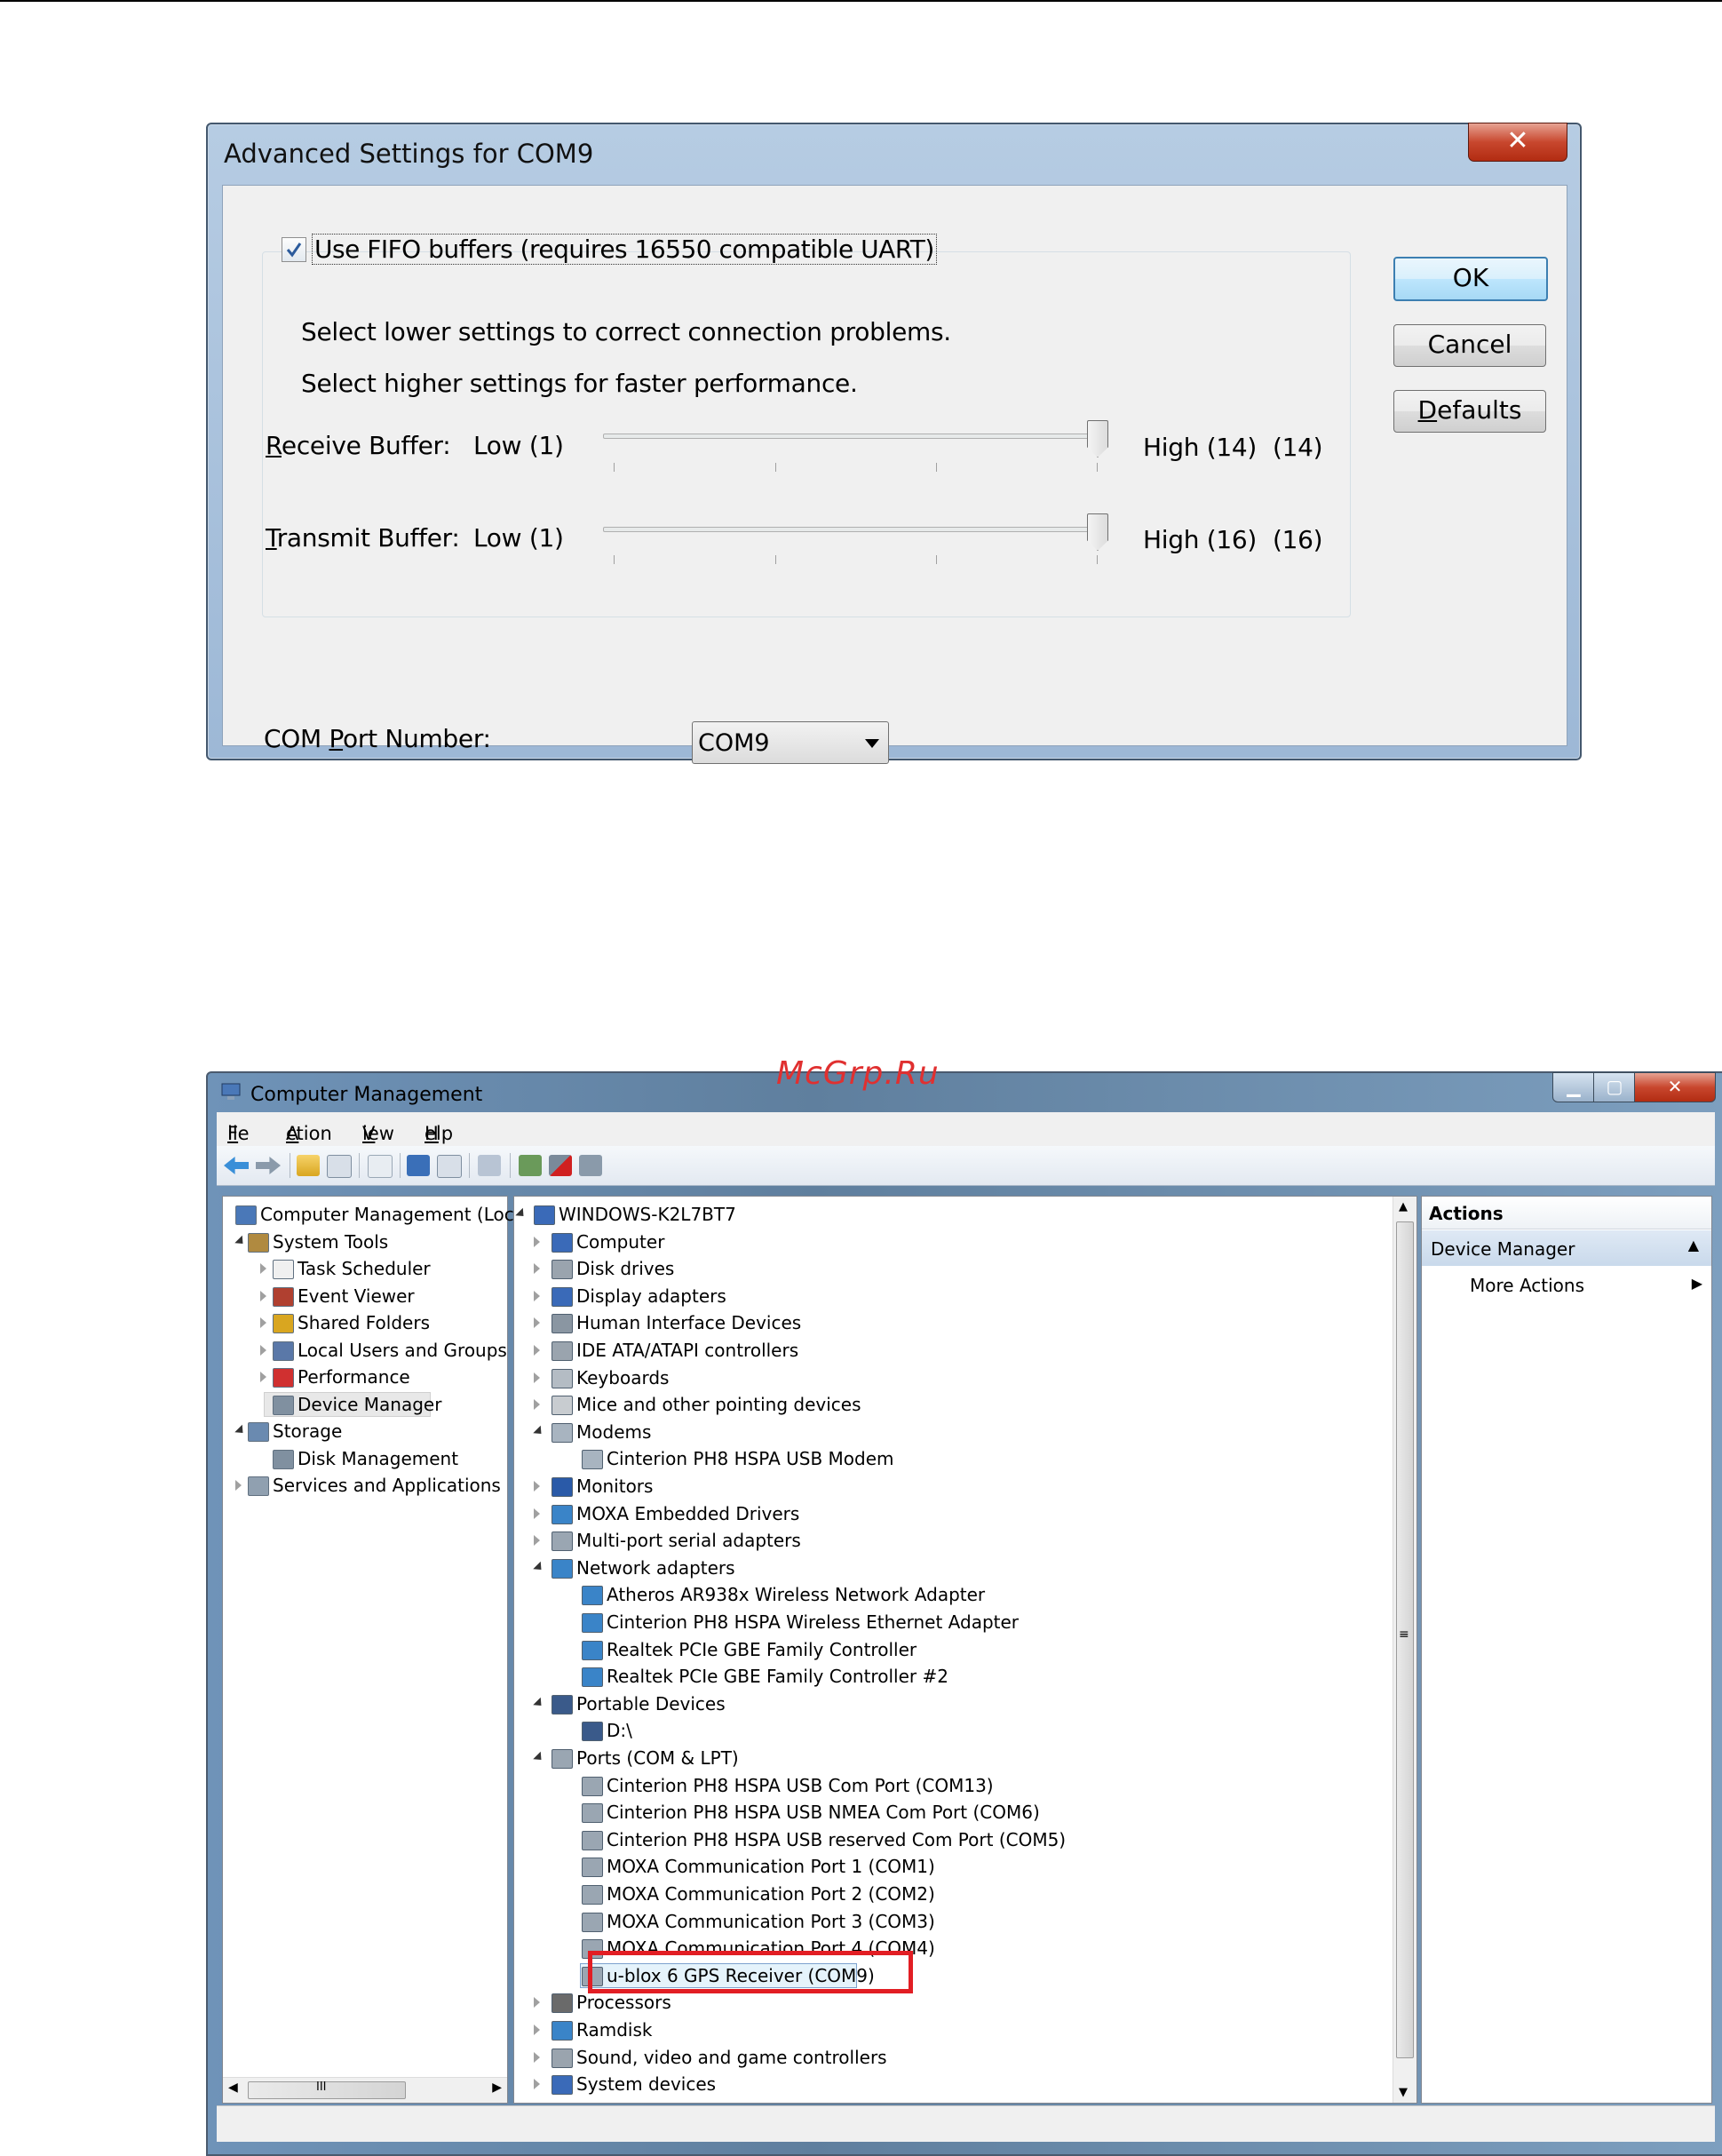 Image resolution: width=1722 pixels, height=2156 pixels. What do you see at coordinates (327, 2089) in the screenshot?
I see `nav-hscroll-thumb: III` at bounding box center [327, 2089].